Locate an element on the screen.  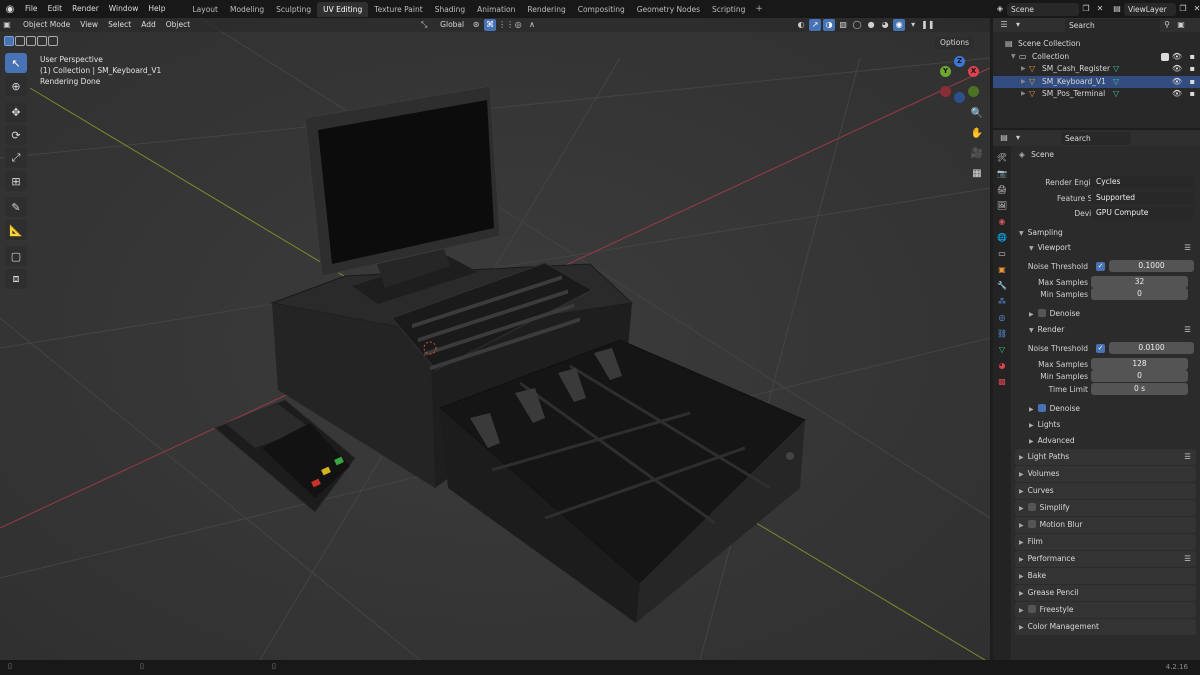
world-tab-icon: 🌐 is located at coordinates (1002, 238).